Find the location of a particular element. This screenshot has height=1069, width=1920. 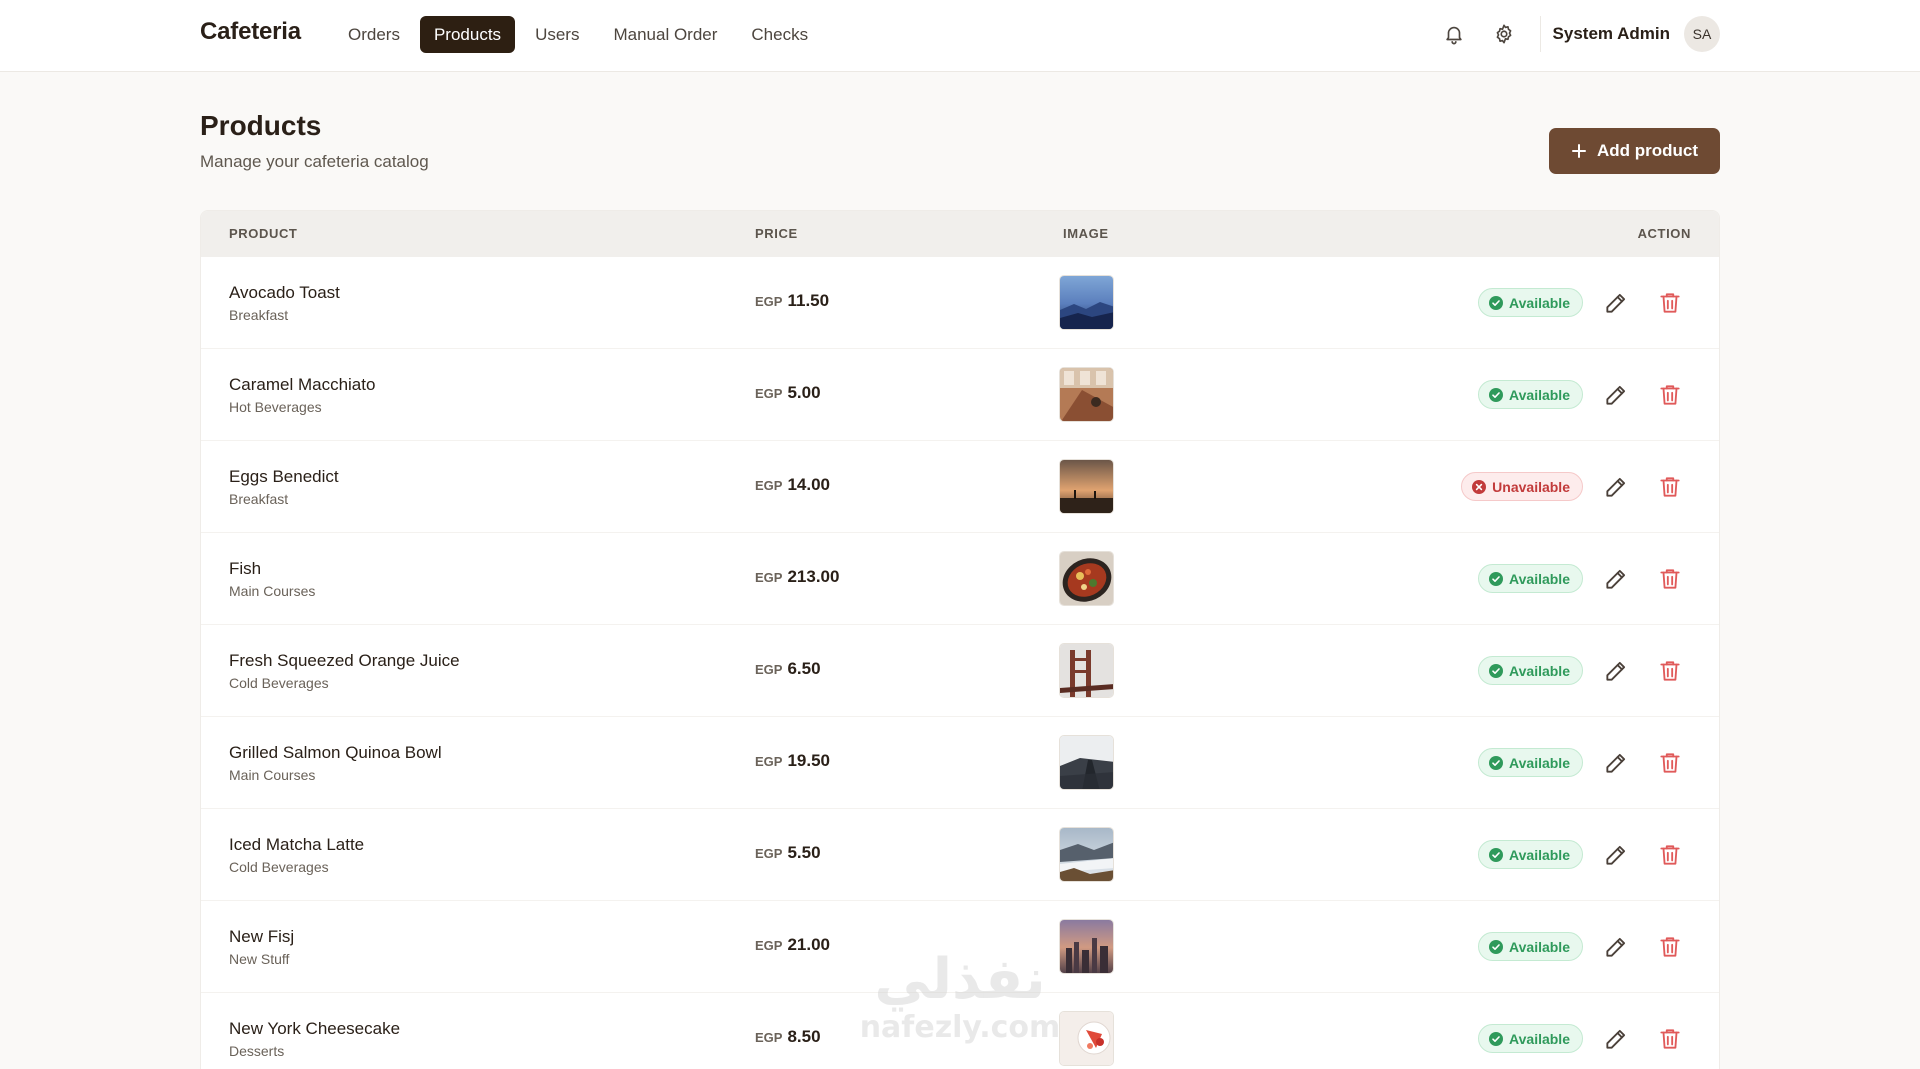

status-badge: Unavailable is located at coordinates (1522, 486).